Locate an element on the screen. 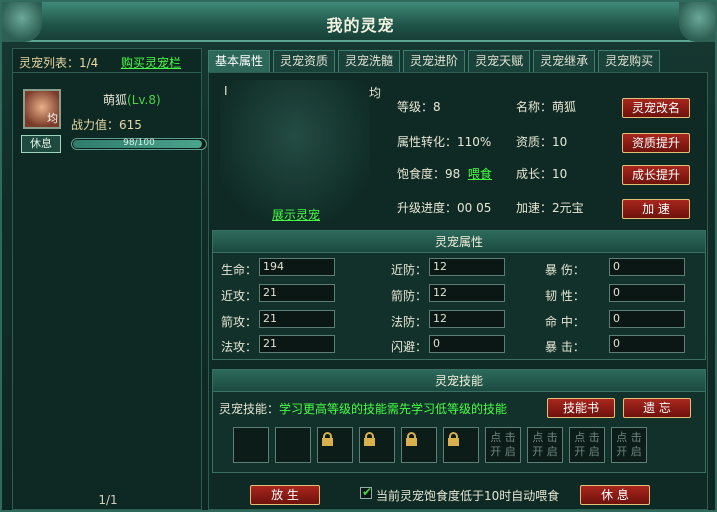  attr-label: 命 中： is located at coordinates (565, 322).